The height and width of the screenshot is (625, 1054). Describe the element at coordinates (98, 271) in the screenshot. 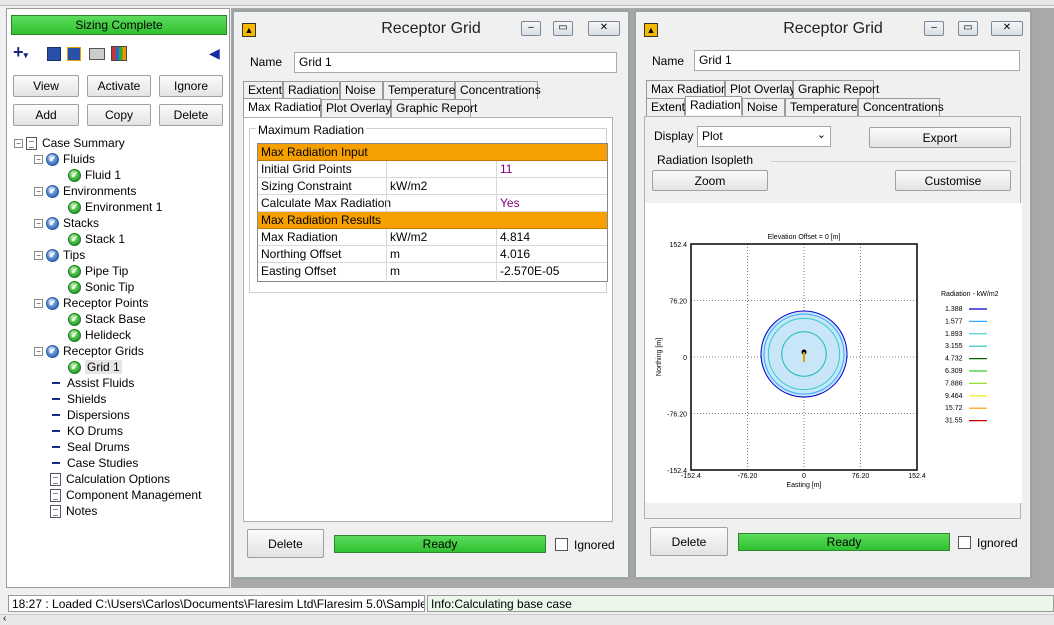

I see `tree-item-pipe-tip: ✓ Pipe Tip` at that location.